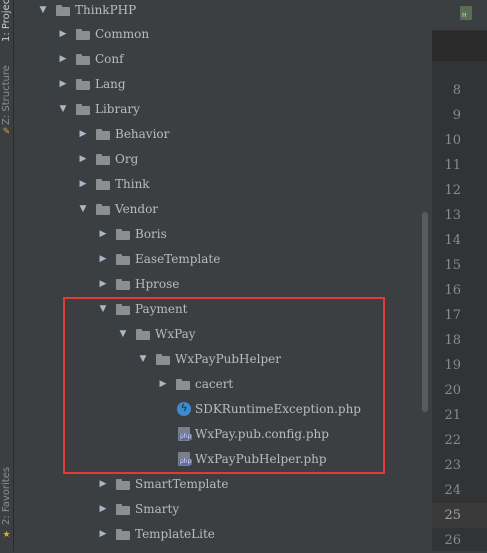 This screenshot has width=487, height=553. What do you see at coordinates (6, 95) in the screenshot?
I see `structure-tool-tab: Z: Structure` at bounding box center [6, 95].